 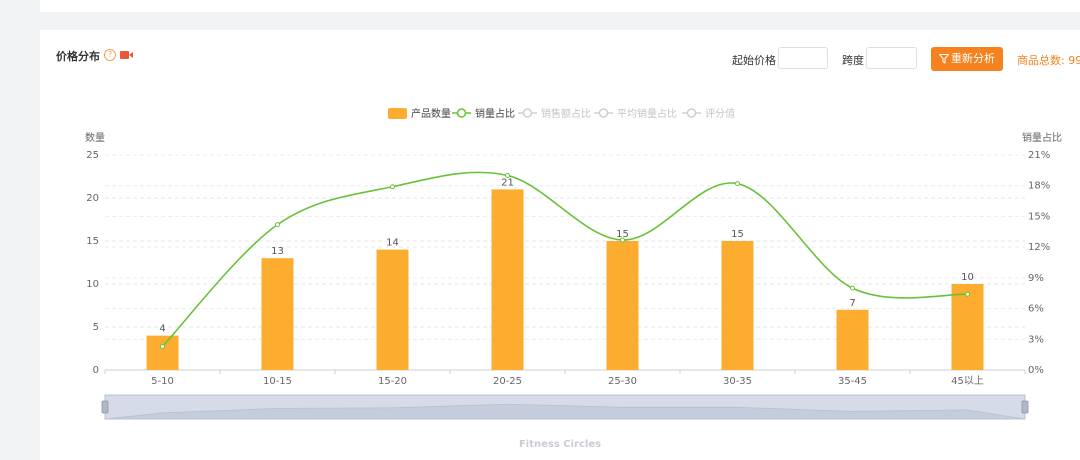 What do you see at coordinates (1036, 278) in the screenshot?
I see `y-right-tick-label: 9%` at bounding box center [1036, 278].